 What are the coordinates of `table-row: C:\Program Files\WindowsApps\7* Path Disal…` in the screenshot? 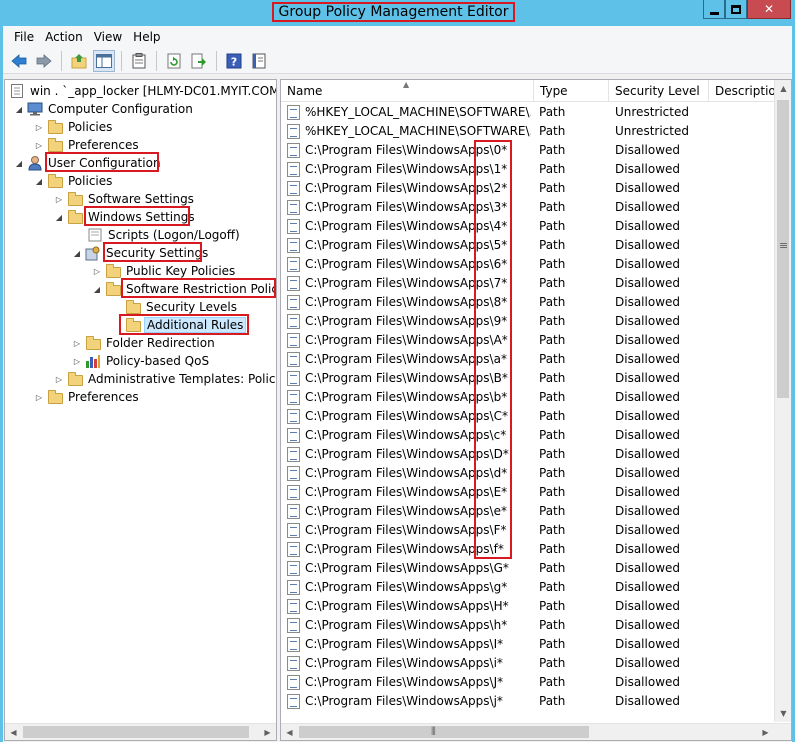 It's located at (529, 283).